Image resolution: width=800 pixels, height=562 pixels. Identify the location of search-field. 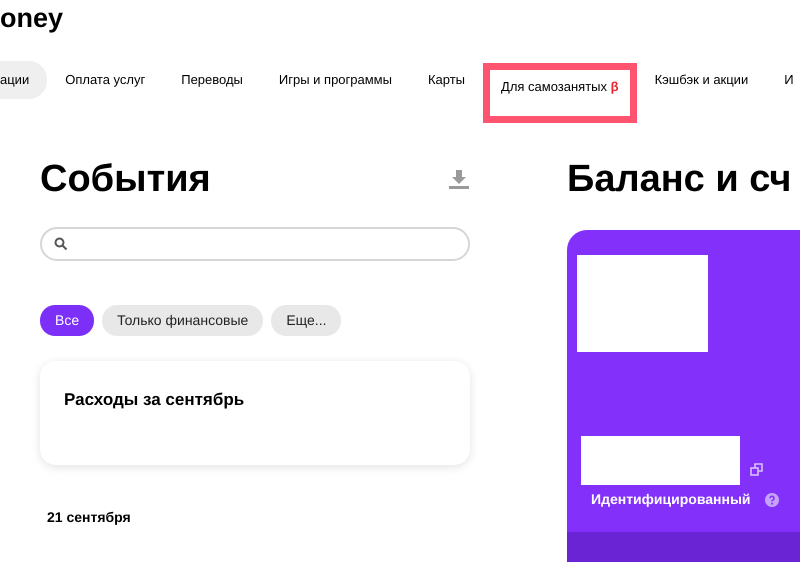
(255, 244).